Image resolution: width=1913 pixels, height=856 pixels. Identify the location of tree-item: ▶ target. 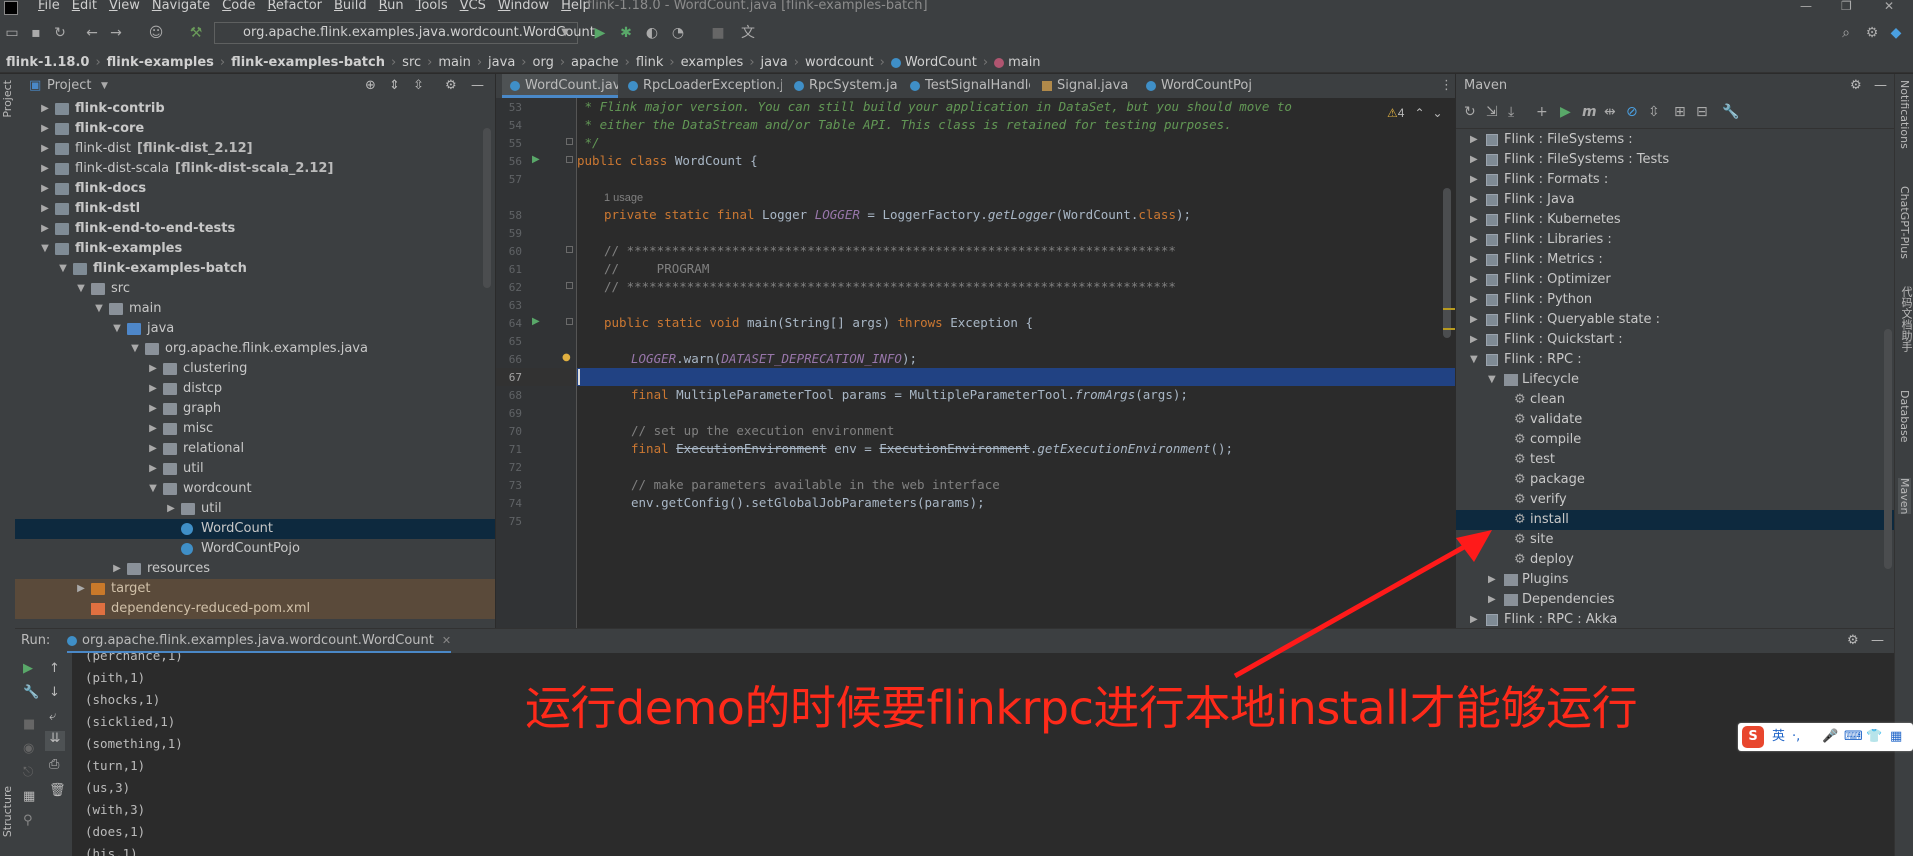
(255, 589).